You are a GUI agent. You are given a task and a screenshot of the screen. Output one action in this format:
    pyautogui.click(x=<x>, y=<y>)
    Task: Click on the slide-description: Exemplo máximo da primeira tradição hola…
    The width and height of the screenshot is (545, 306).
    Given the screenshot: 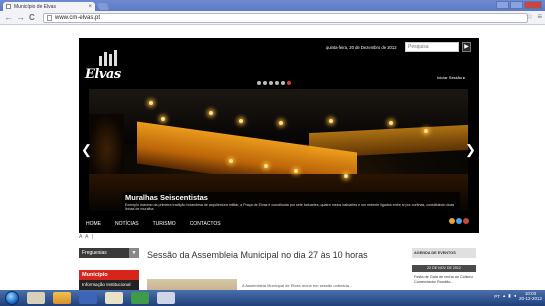 What is the action you would take?
    pyautogui.click(x=290, y=207)
    